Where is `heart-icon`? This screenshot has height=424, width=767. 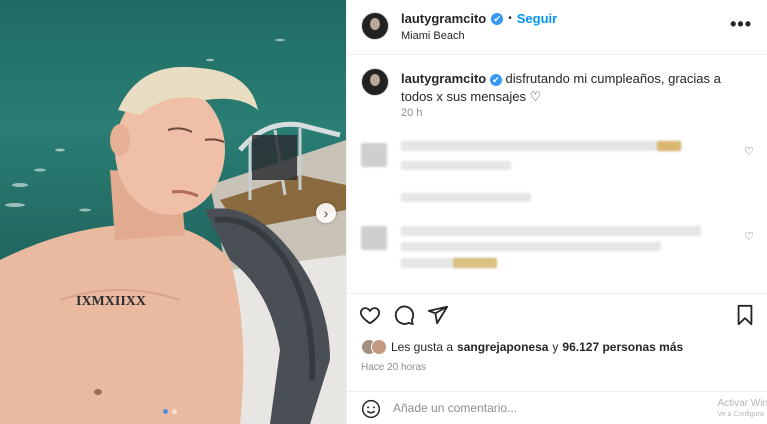
heart-icon is located at coordinates (370, 315).